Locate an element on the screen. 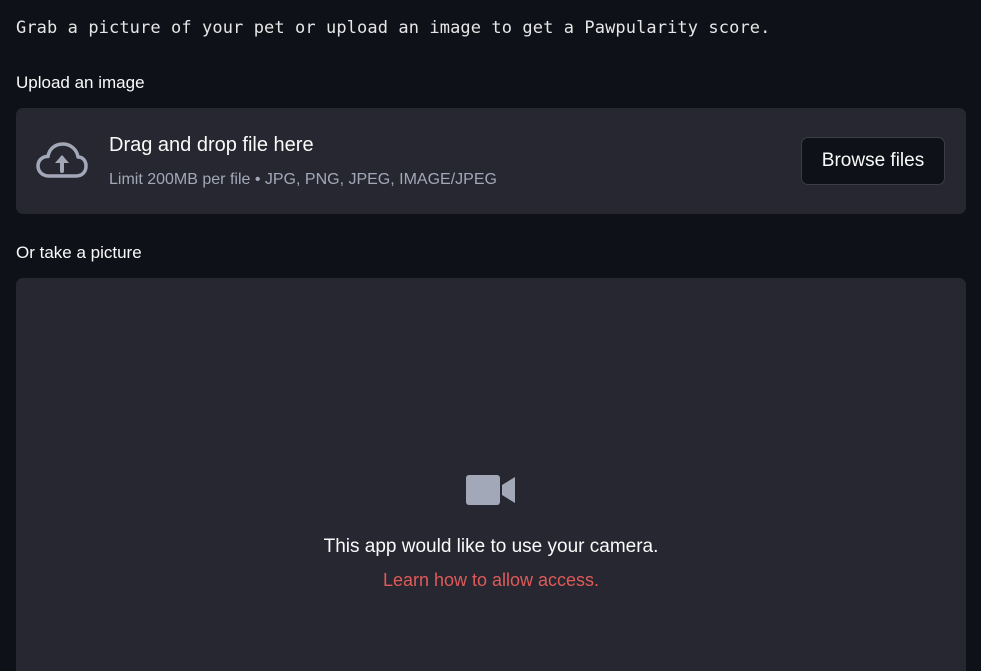  learn-allow-access-link: Learn how to allow access. is located at coordinates (491, 580).